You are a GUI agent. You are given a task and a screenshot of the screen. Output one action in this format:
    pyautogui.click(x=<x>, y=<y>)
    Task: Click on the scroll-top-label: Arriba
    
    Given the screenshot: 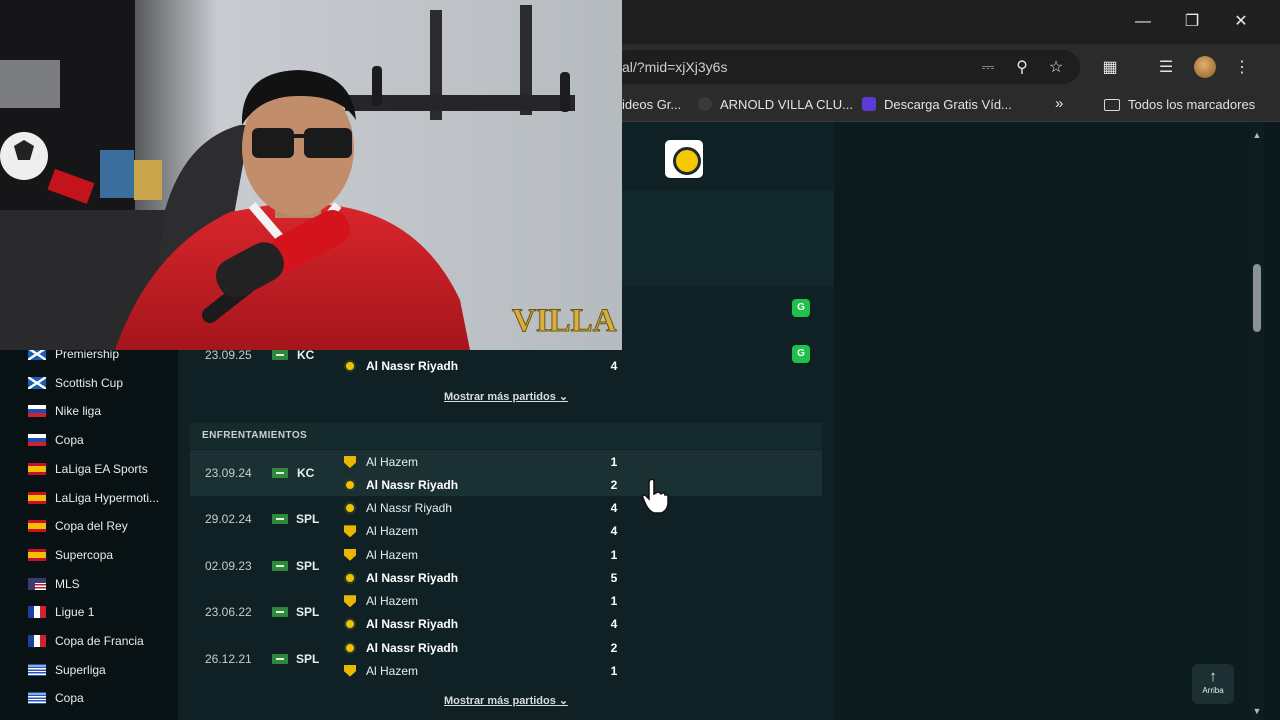 What is the action you would take?
    pyautogui.click(x=1213, y=690)
    